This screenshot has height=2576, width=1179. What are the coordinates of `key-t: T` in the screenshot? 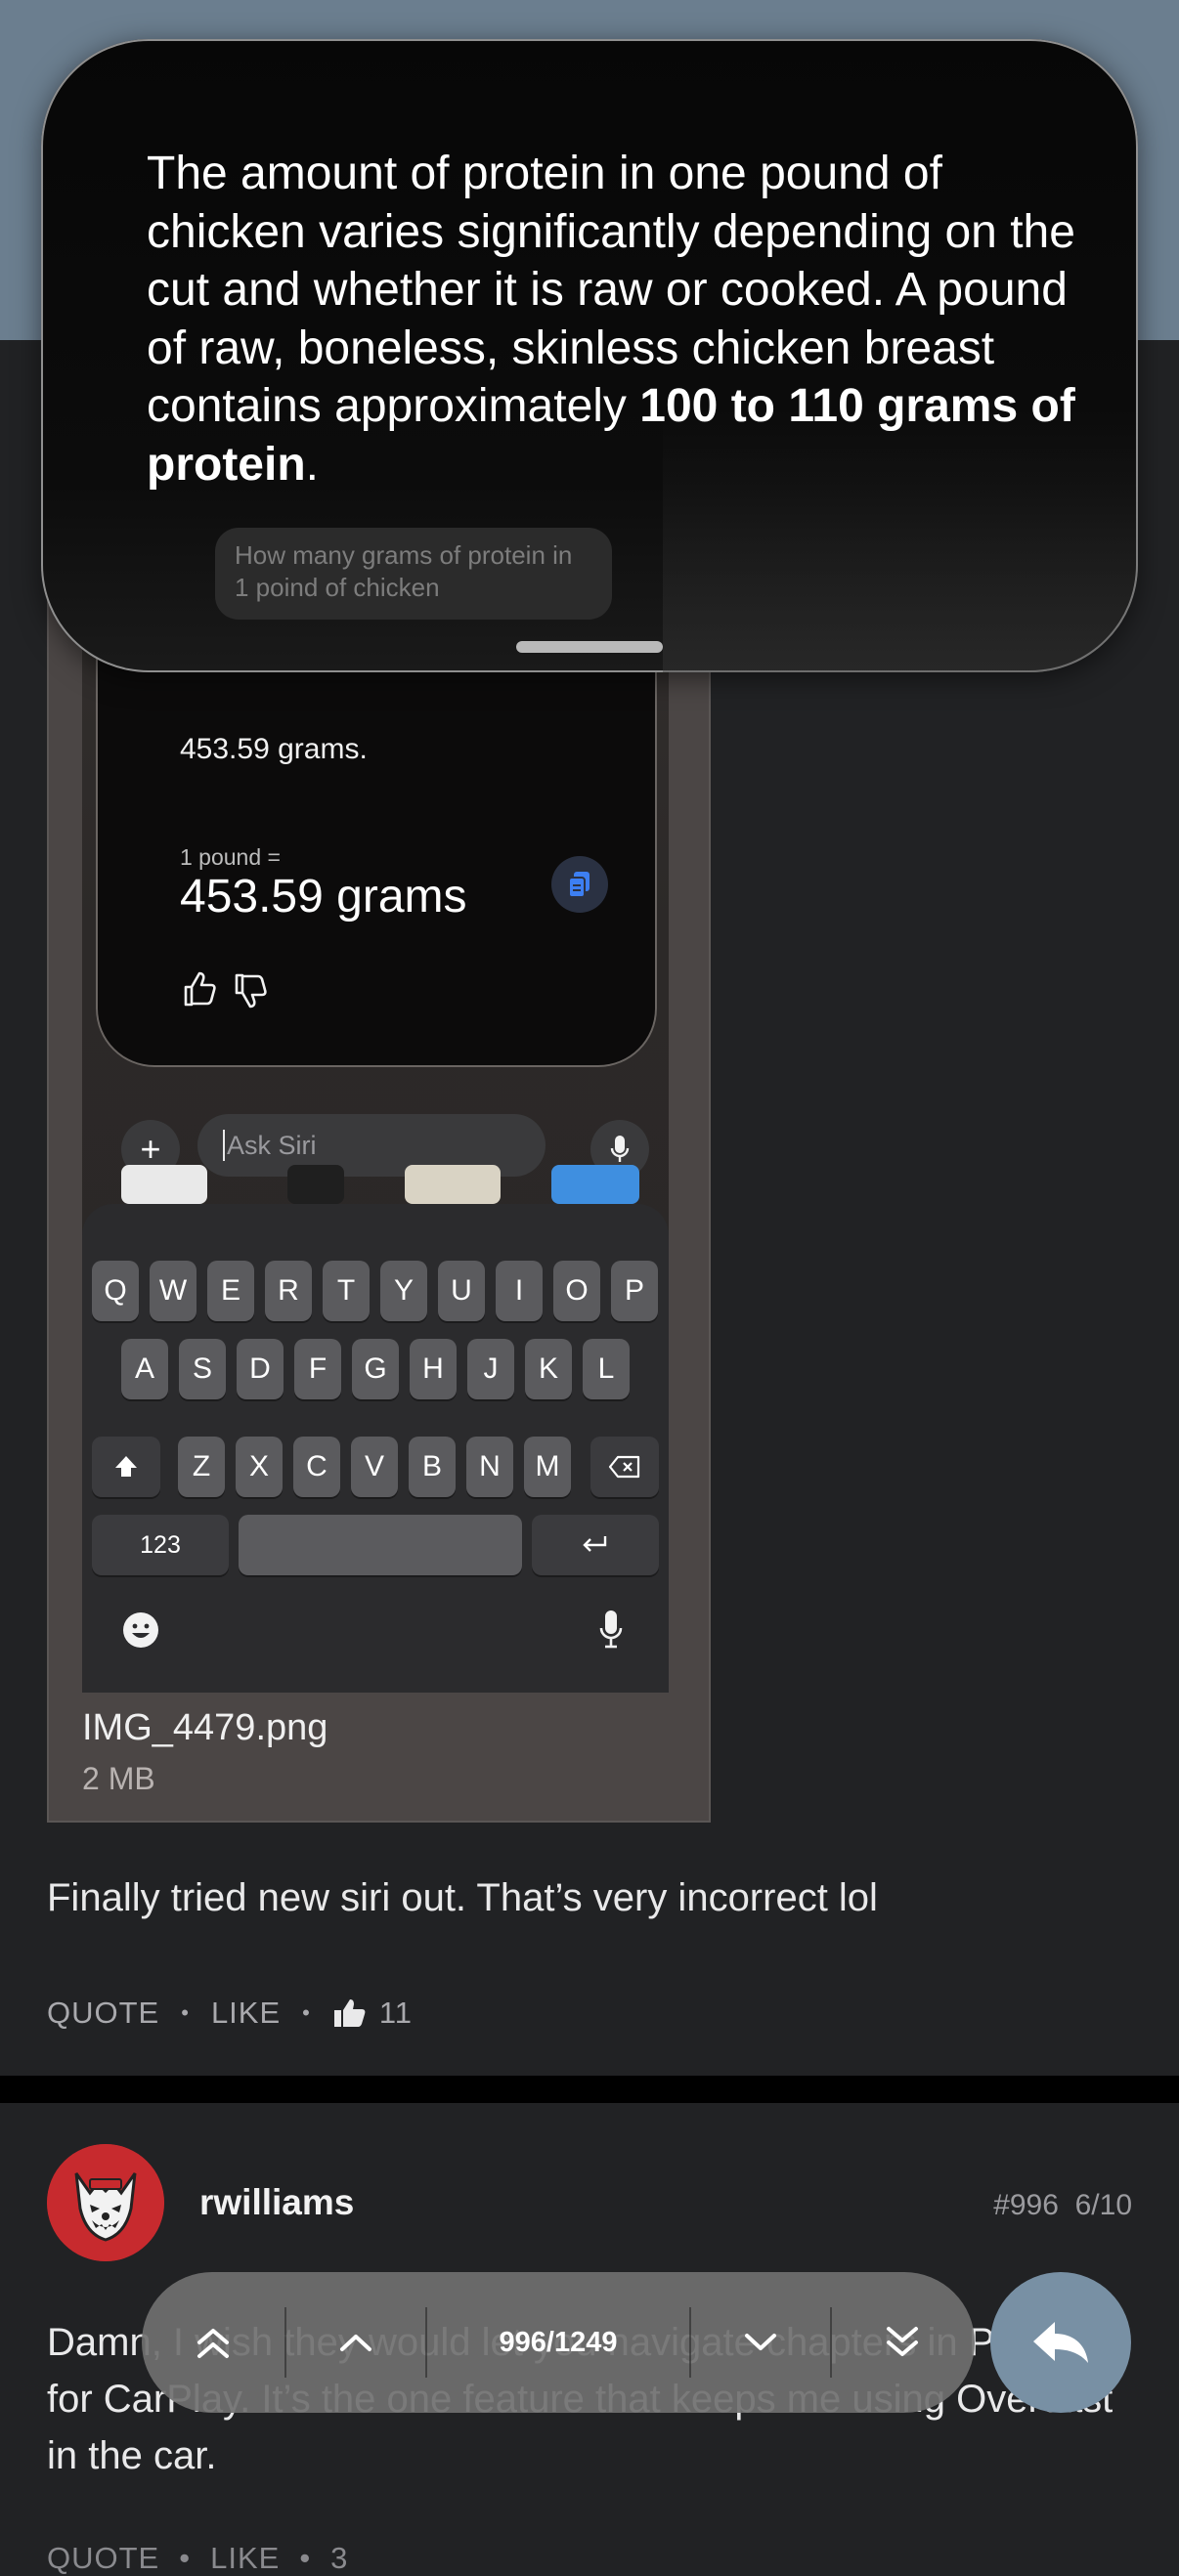 It's located at (346, 1291).